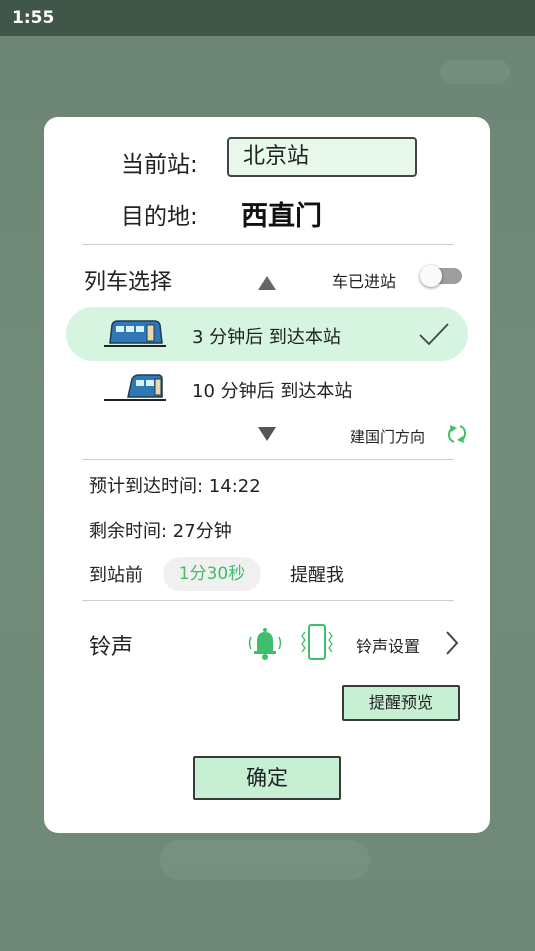 Image resolution: width=535 pixels, height=951 pixels. I want to click on arrived-toggle, so click(441, 276).